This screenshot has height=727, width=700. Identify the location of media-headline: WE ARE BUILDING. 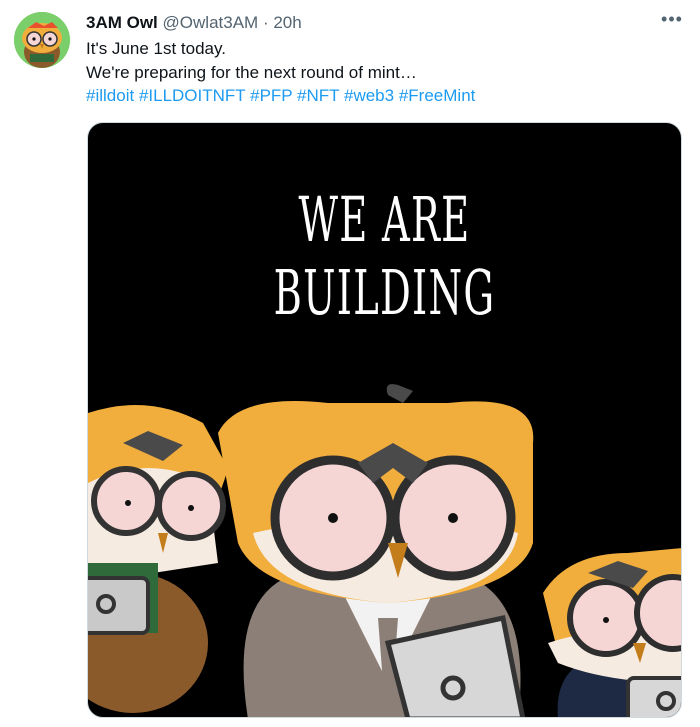
(384, 256).